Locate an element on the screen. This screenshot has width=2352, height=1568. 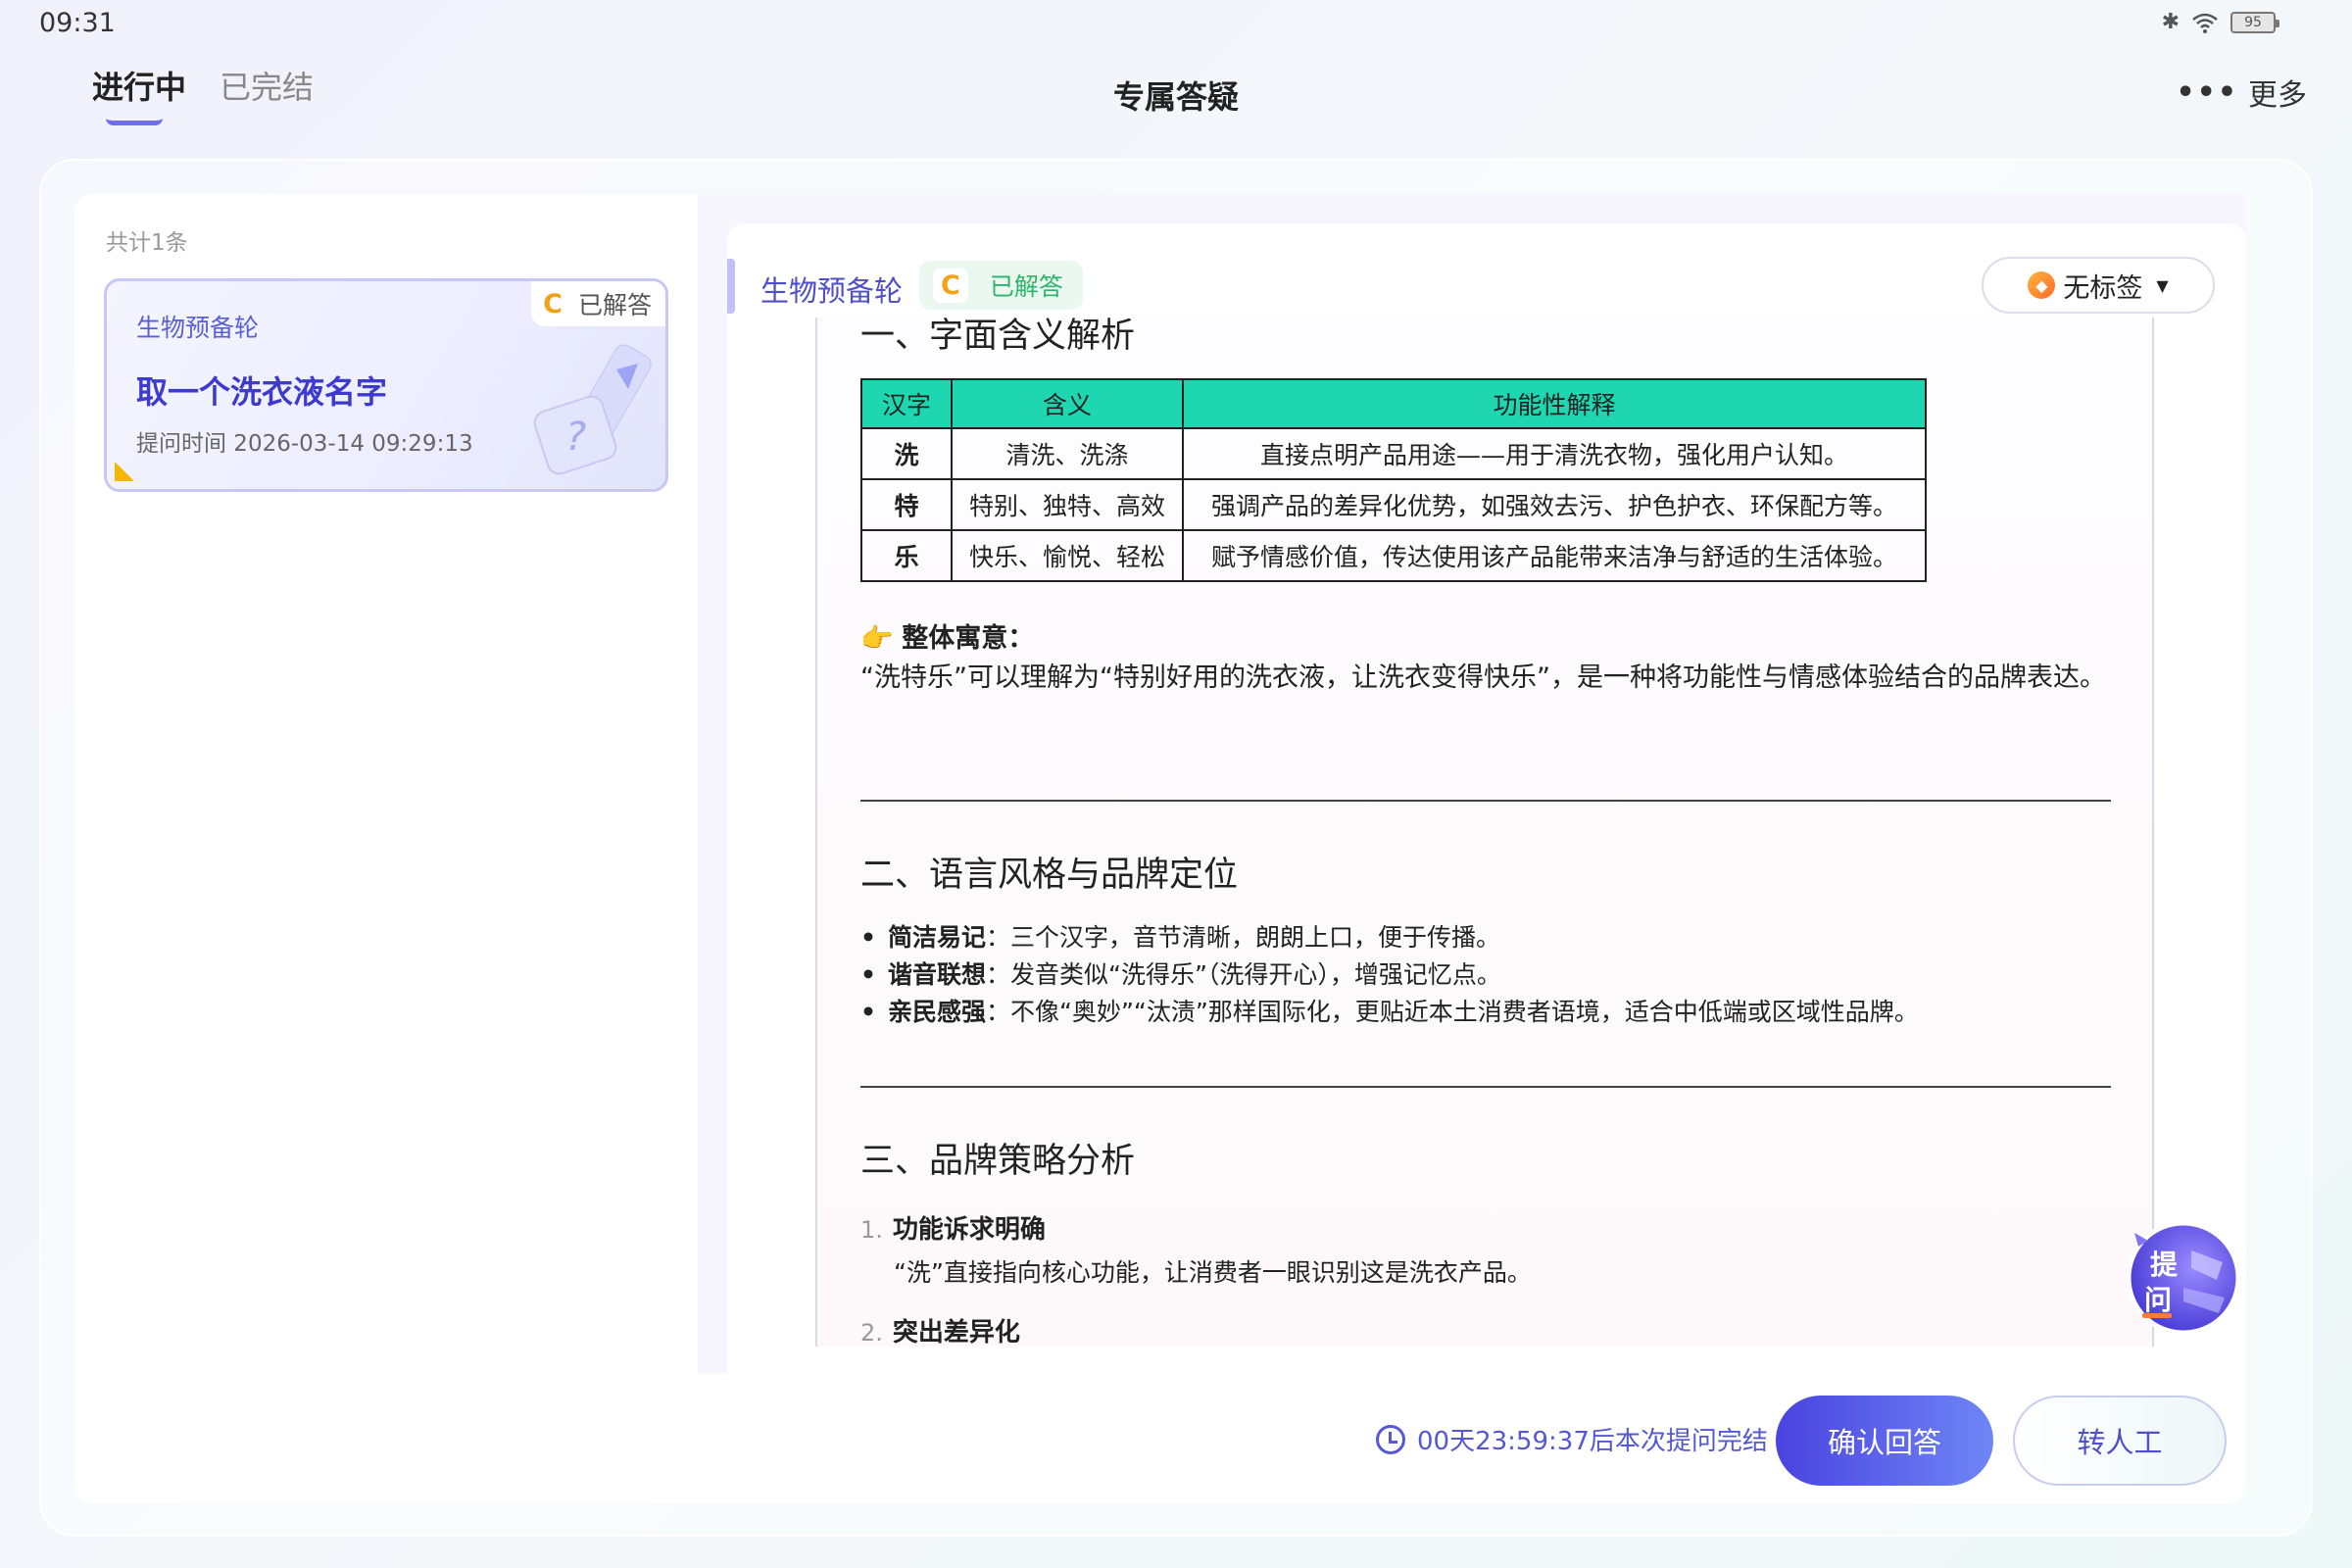
question-category: 生物预备轮 is located at coordinates (198, 328).